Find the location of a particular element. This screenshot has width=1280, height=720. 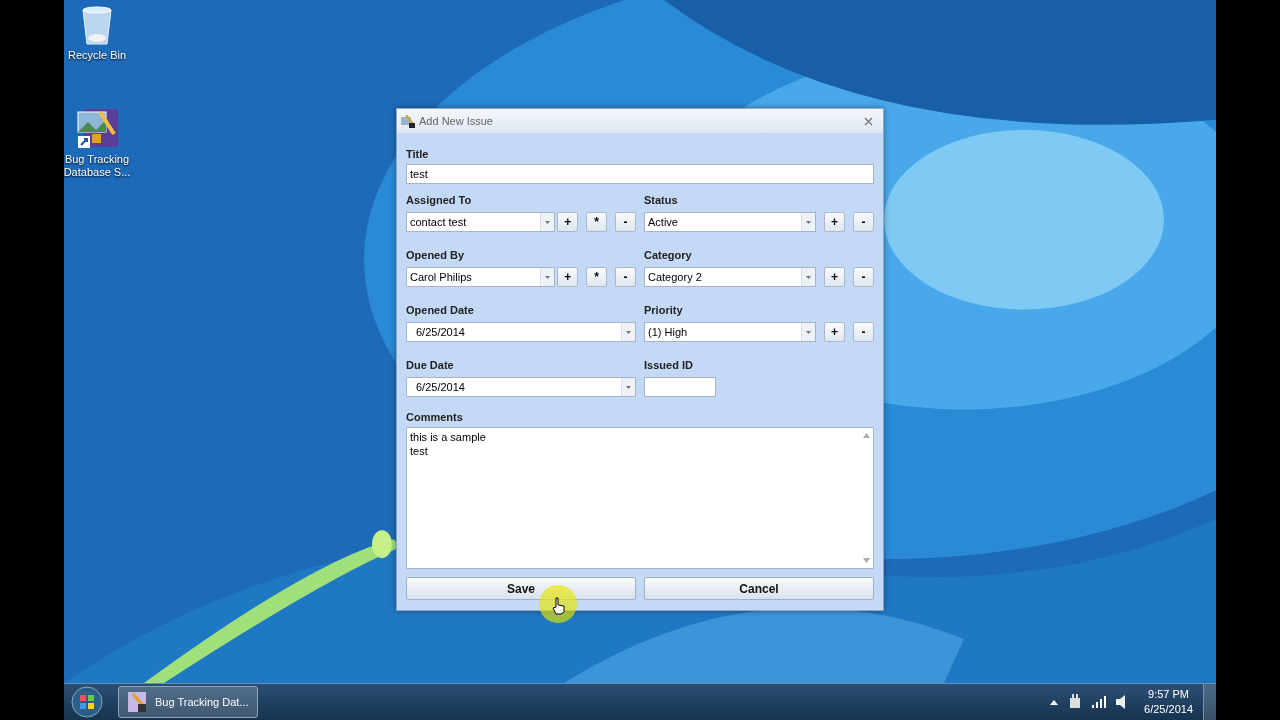

comment-text: test is located at coordinates (419, 451).